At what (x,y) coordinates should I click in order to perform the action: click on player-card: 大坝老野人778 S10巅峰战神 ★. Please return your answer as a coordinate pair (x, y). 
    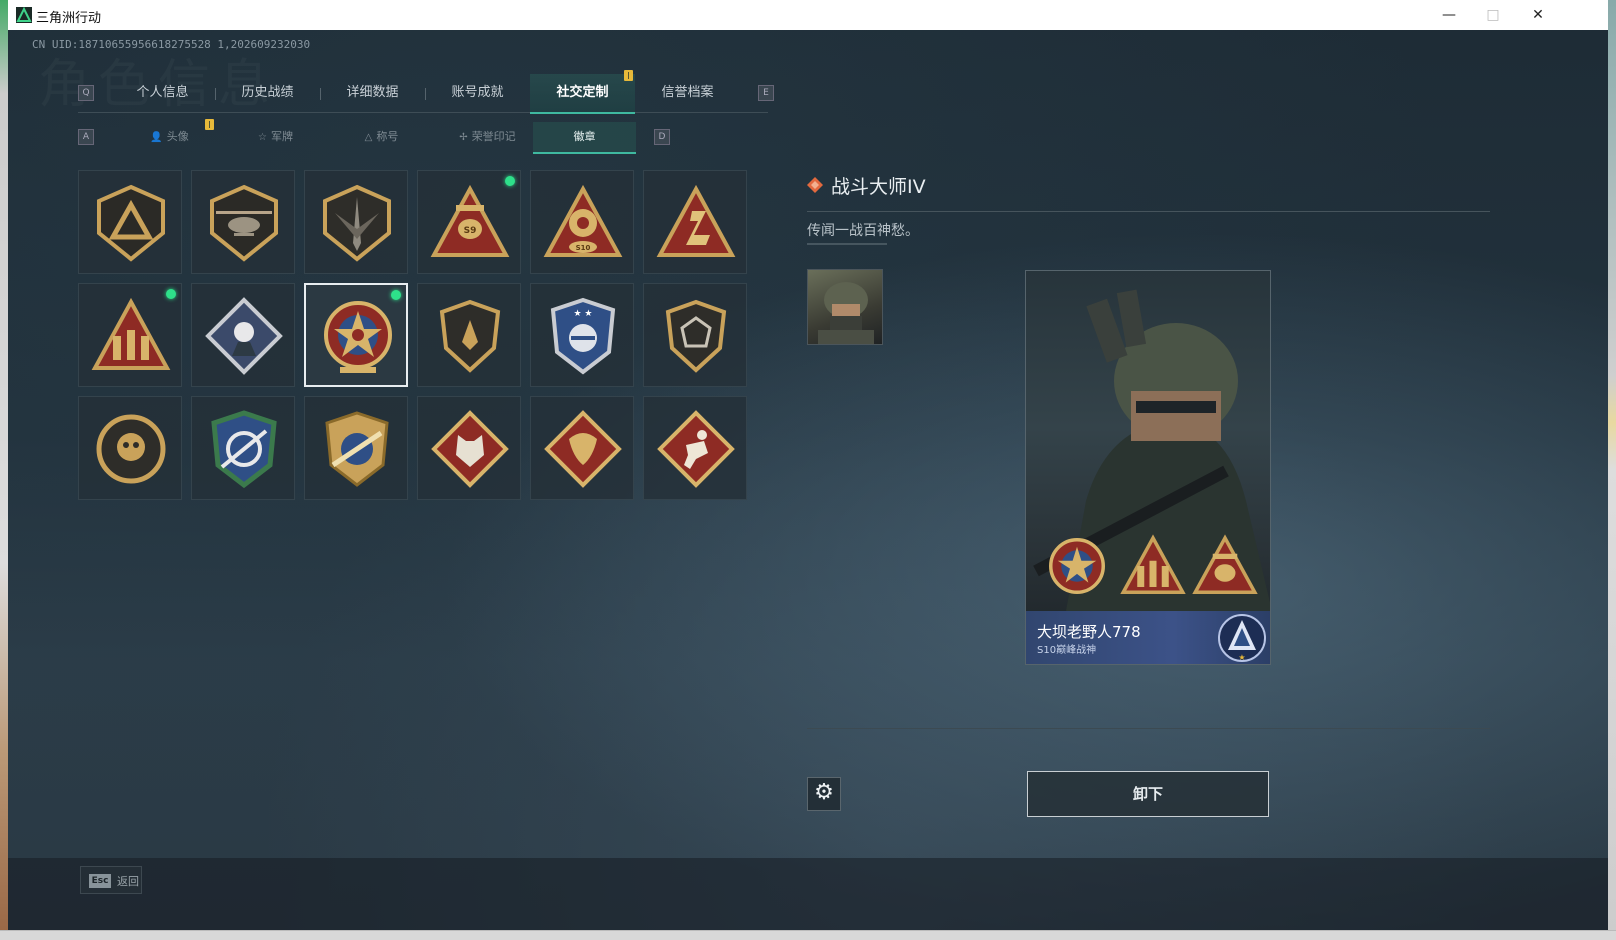
    Looking at the image, I should click on (1148, 467).